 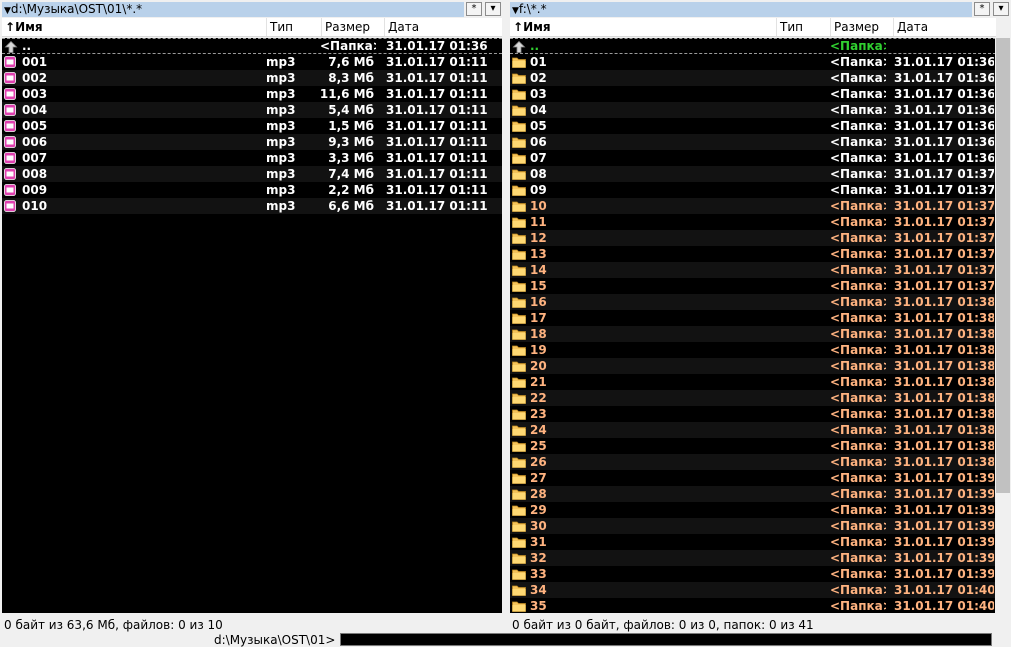 I want to click on list-item: 008 mp3 7,4 Мб 31.01.17 01:11, so click(x=252, y=174).